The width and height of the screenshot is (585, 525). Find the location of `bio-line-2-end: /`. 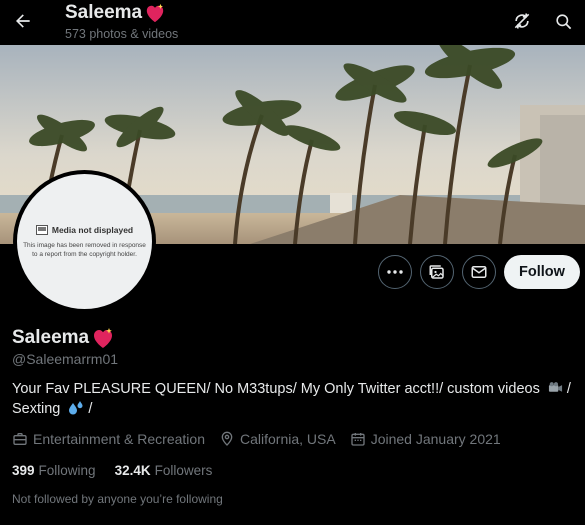

bio-line-2-end: / is located at coordinates (88, 409).